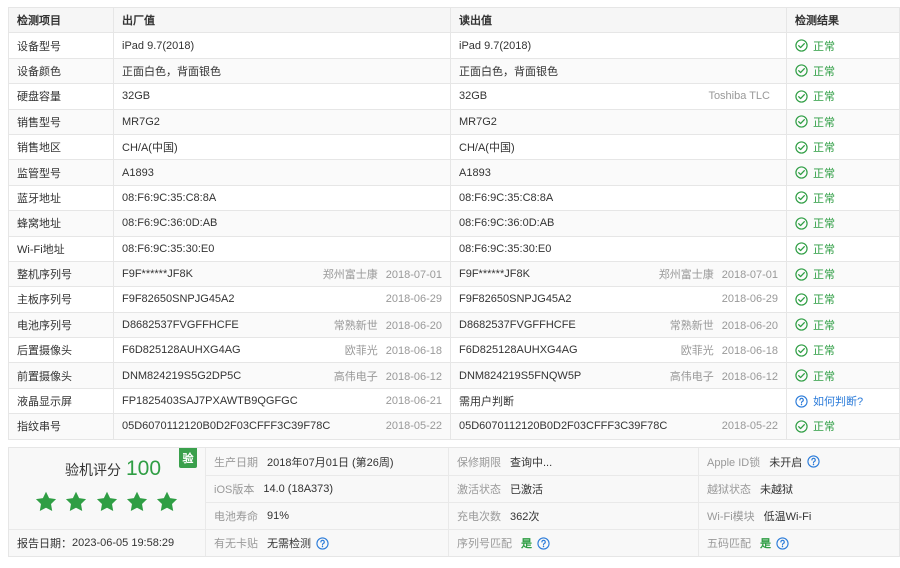  Describe the element at coordinates (210, 401) in the screenshot. I see `factory-value: FP1825403SAJ7PXAWTB9QGFGC` at that location.